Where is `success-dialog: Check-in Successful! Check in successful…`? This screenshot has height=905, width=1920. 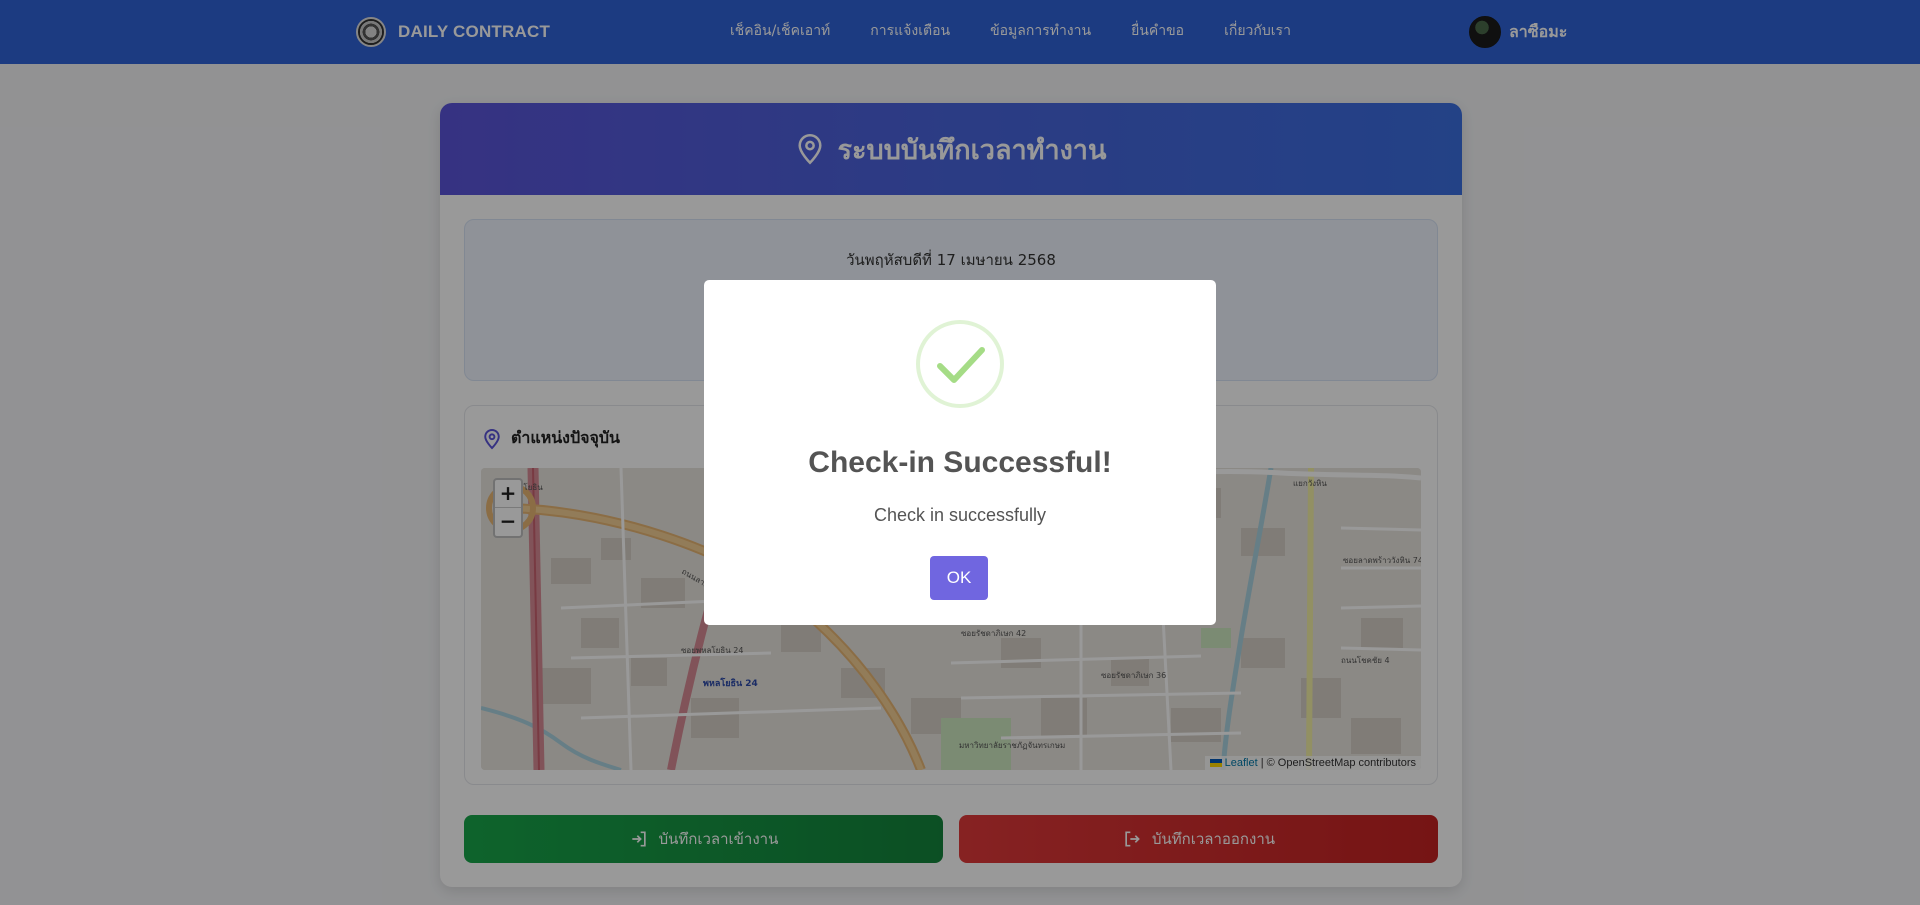 success-dialog: Check-in Successful! Check in successful… is located at coordinates (960, 452).